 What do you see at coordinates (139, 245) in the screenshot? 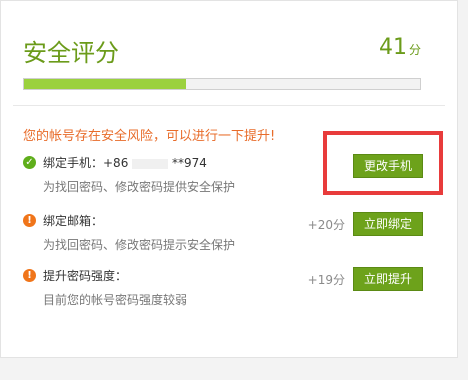
I see `email-binding-desc: 为找回密码、修改密码提示安全保护` at bounding box center [139, 245].